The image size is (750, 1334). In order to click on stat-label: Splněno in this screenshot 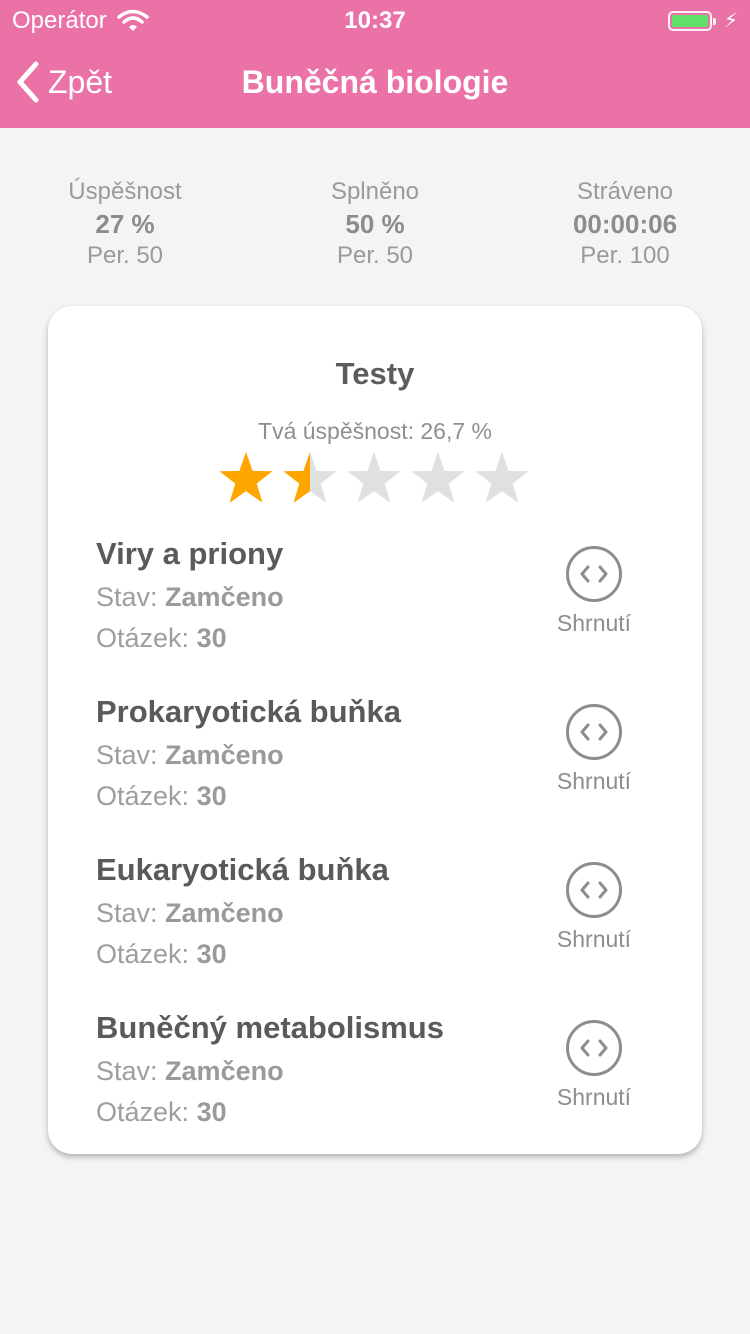, I will do `click(375, 191)`.